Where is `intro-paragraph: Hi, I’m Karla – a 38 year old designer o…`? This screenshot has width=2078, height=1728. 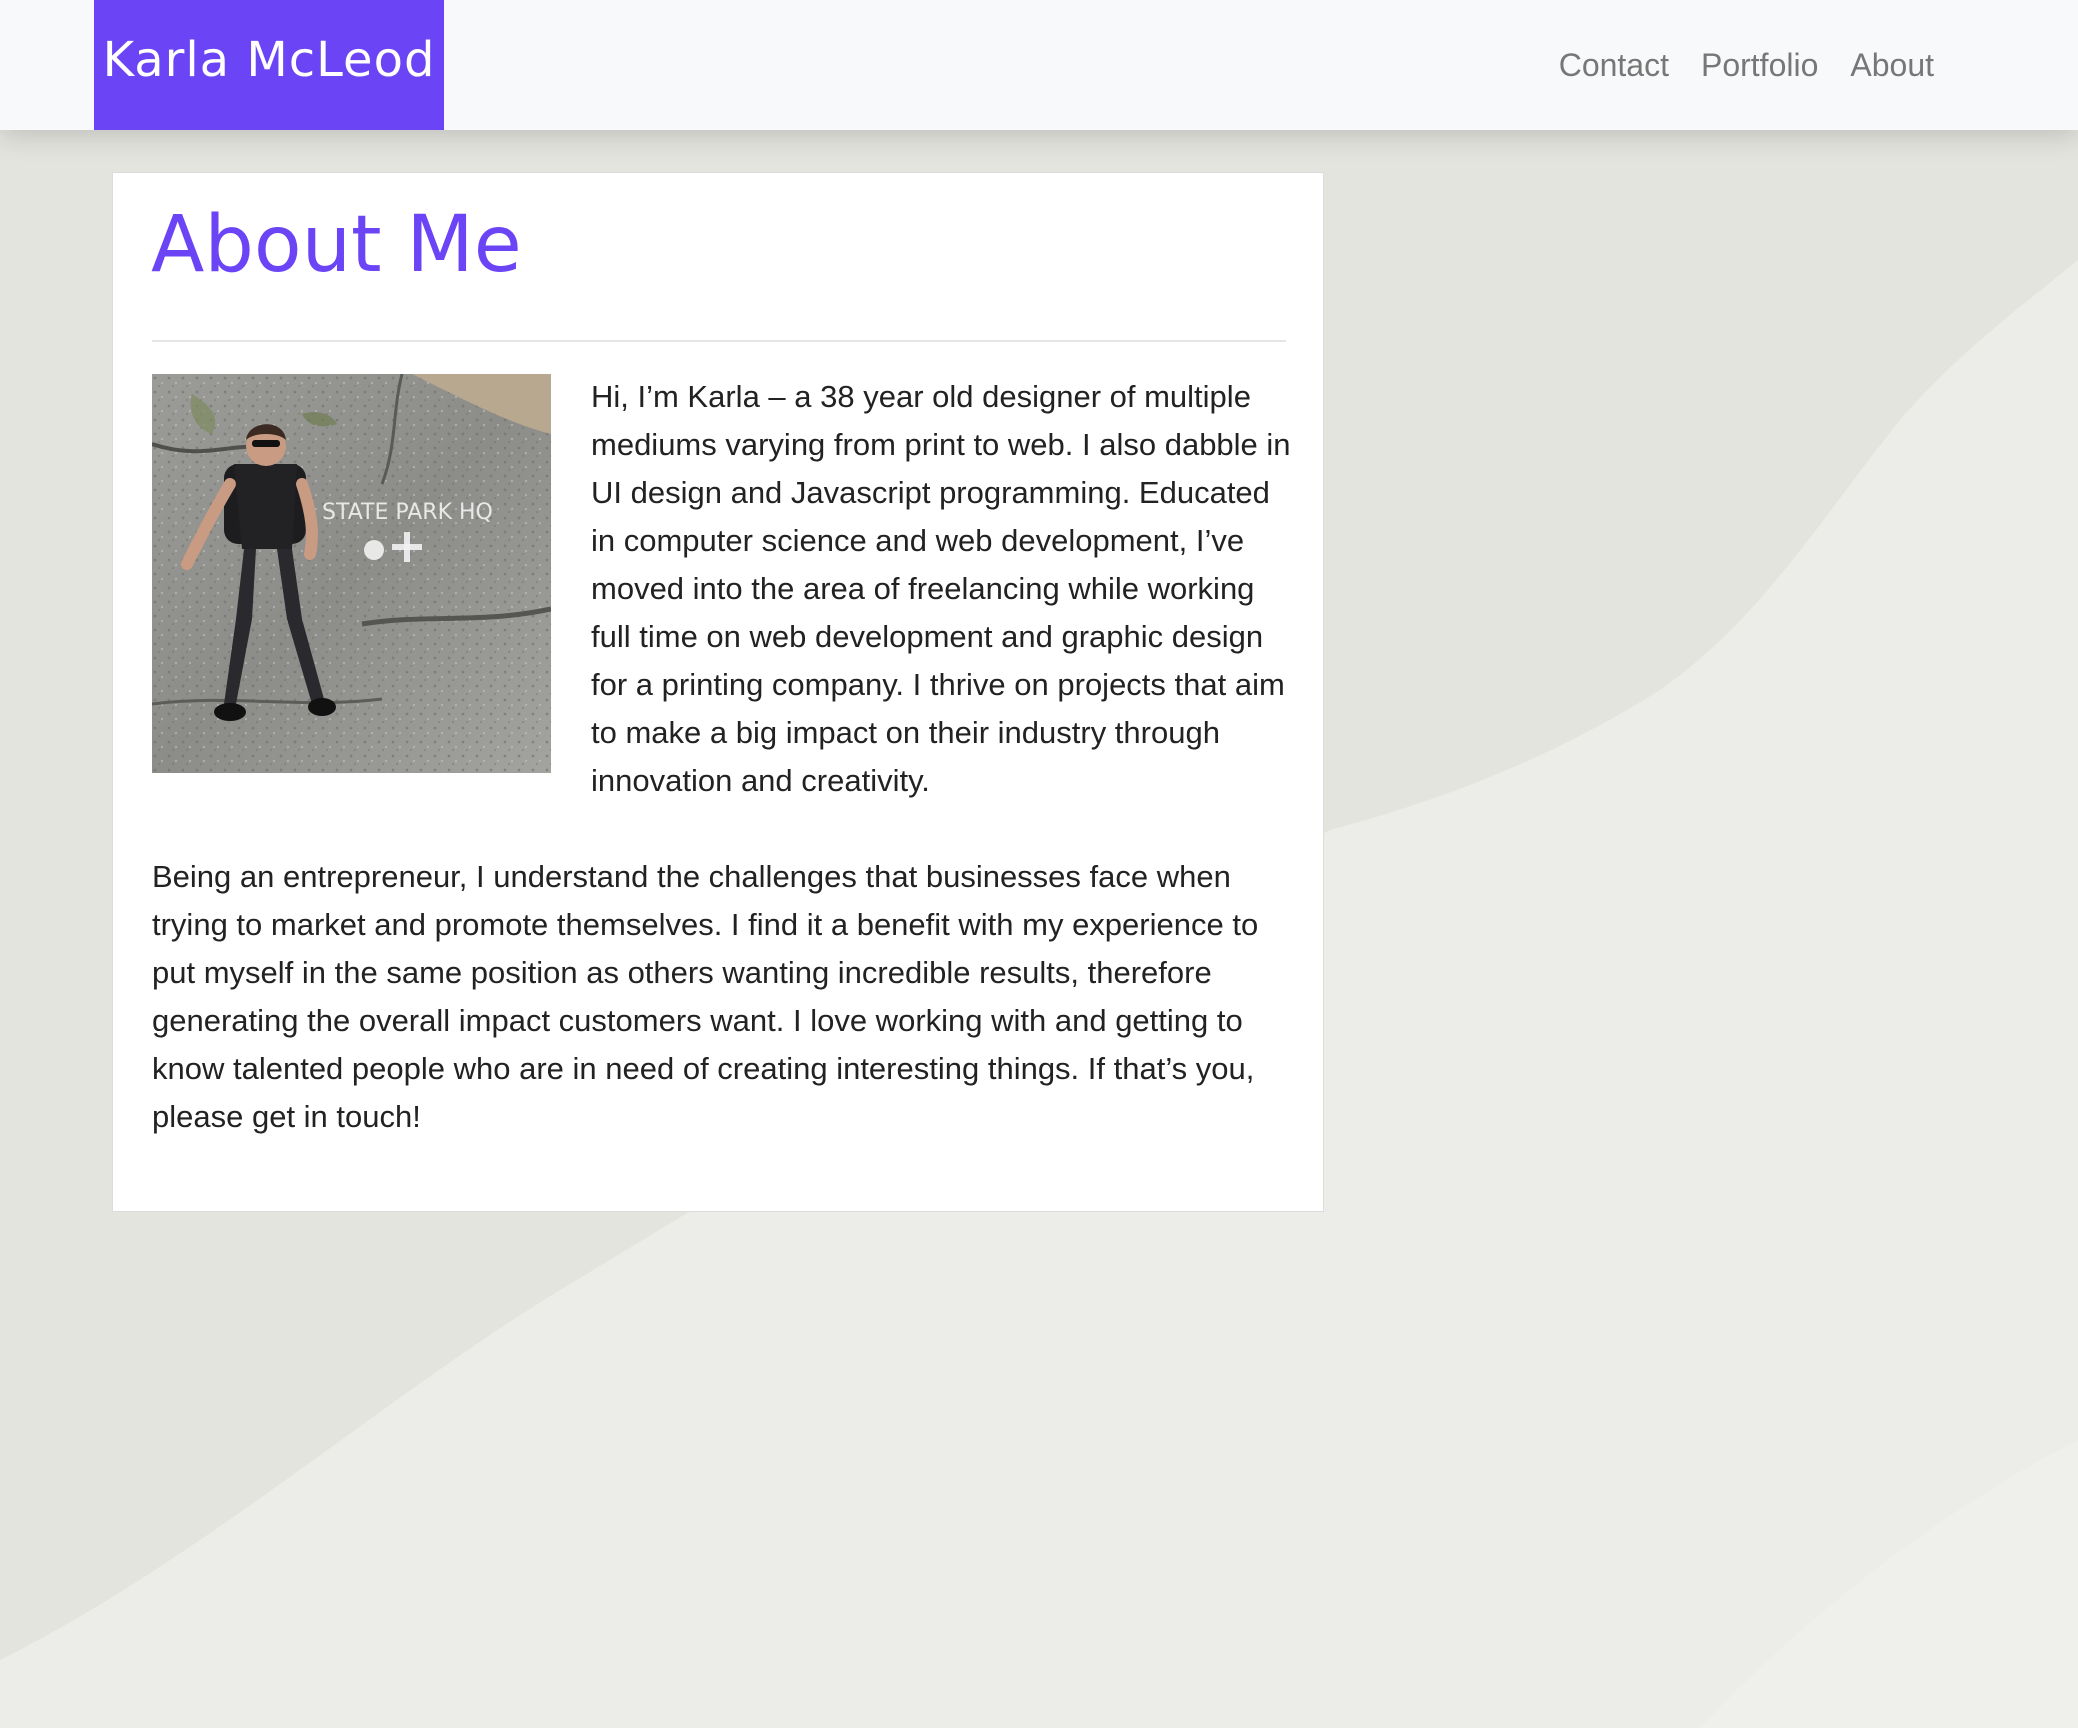
intro-paragraph: Hi, I’m Karla – a 38 year old designer o… is located at coordinates (941, 588).